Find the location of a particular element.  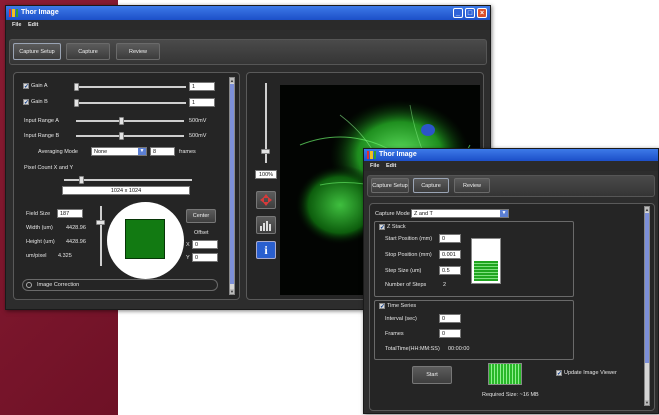

start-button: Start is located at coordinates (432, 375).